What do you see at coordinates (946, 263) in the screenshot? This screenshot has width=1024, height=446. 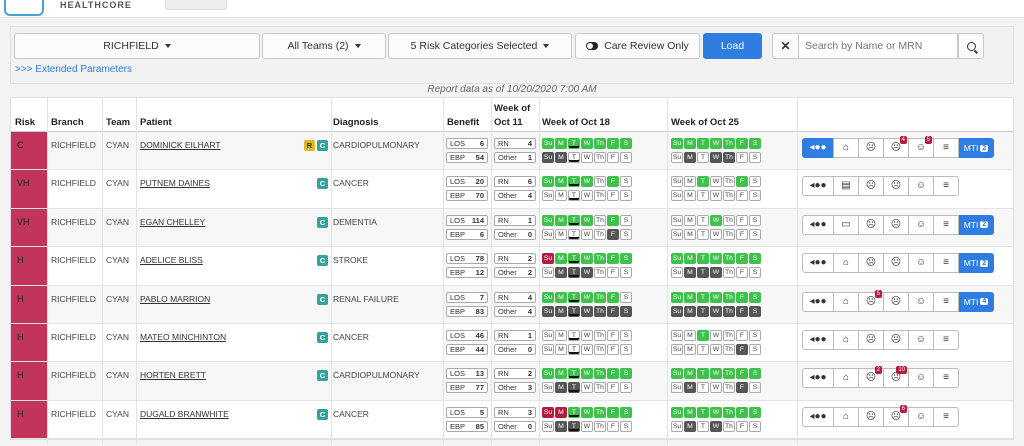 I see `medication-button: ≡` at bounding box center [946, 263].